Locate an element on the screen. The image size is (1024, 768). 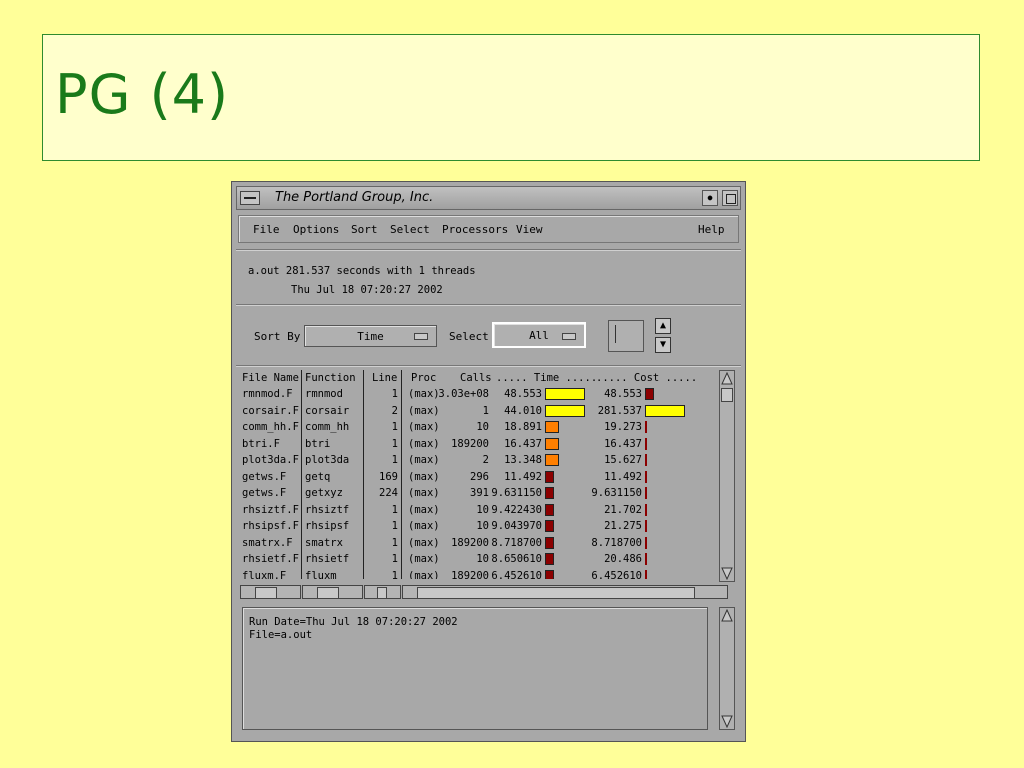
cell-cost: 20.486 is located at coordinates (623, 559).